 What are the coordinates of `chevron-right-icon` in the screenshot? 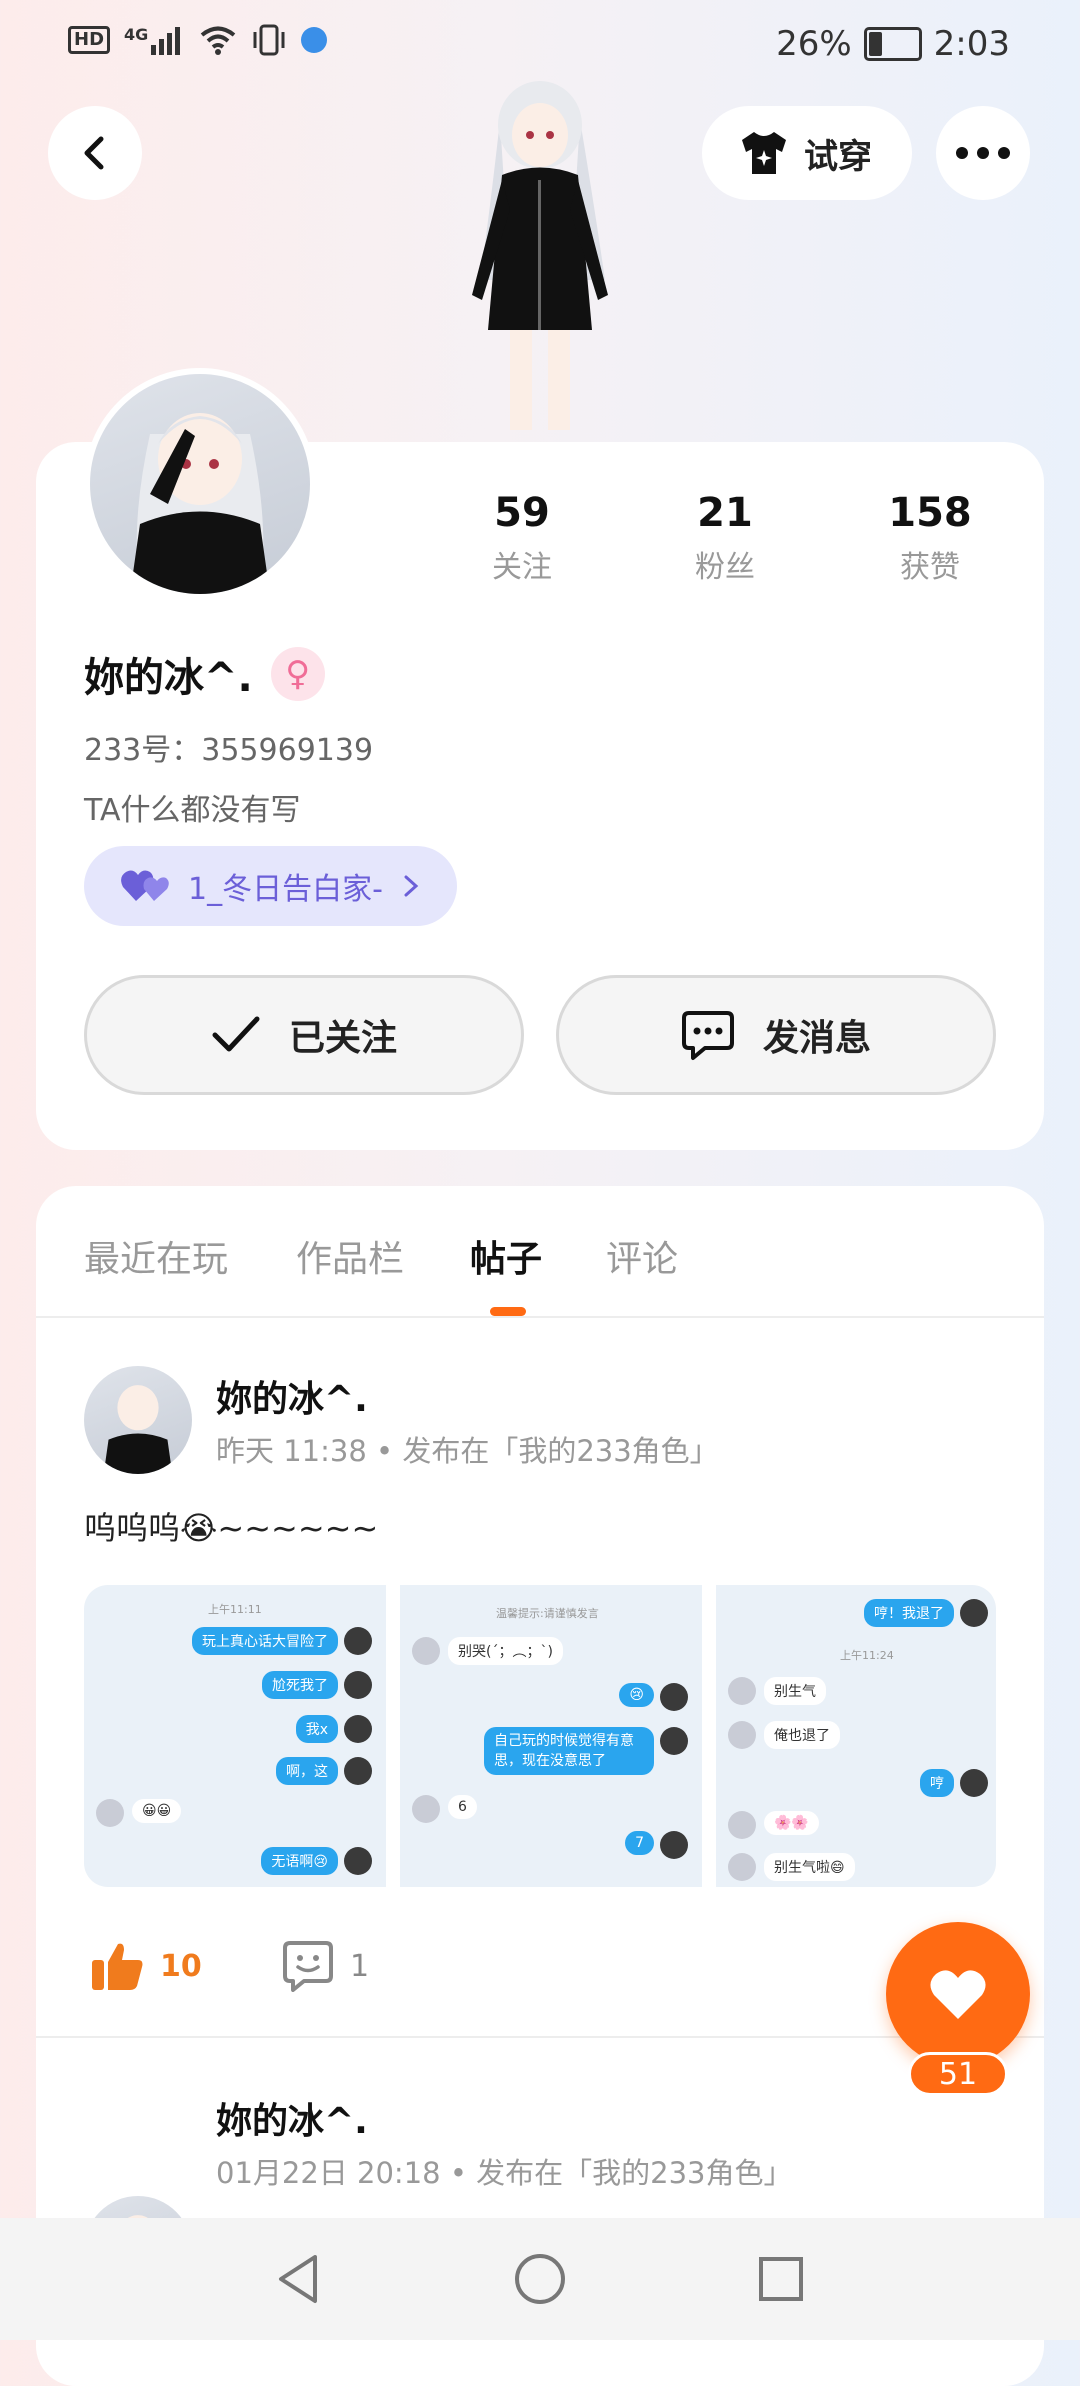 It's located at (411, 886).